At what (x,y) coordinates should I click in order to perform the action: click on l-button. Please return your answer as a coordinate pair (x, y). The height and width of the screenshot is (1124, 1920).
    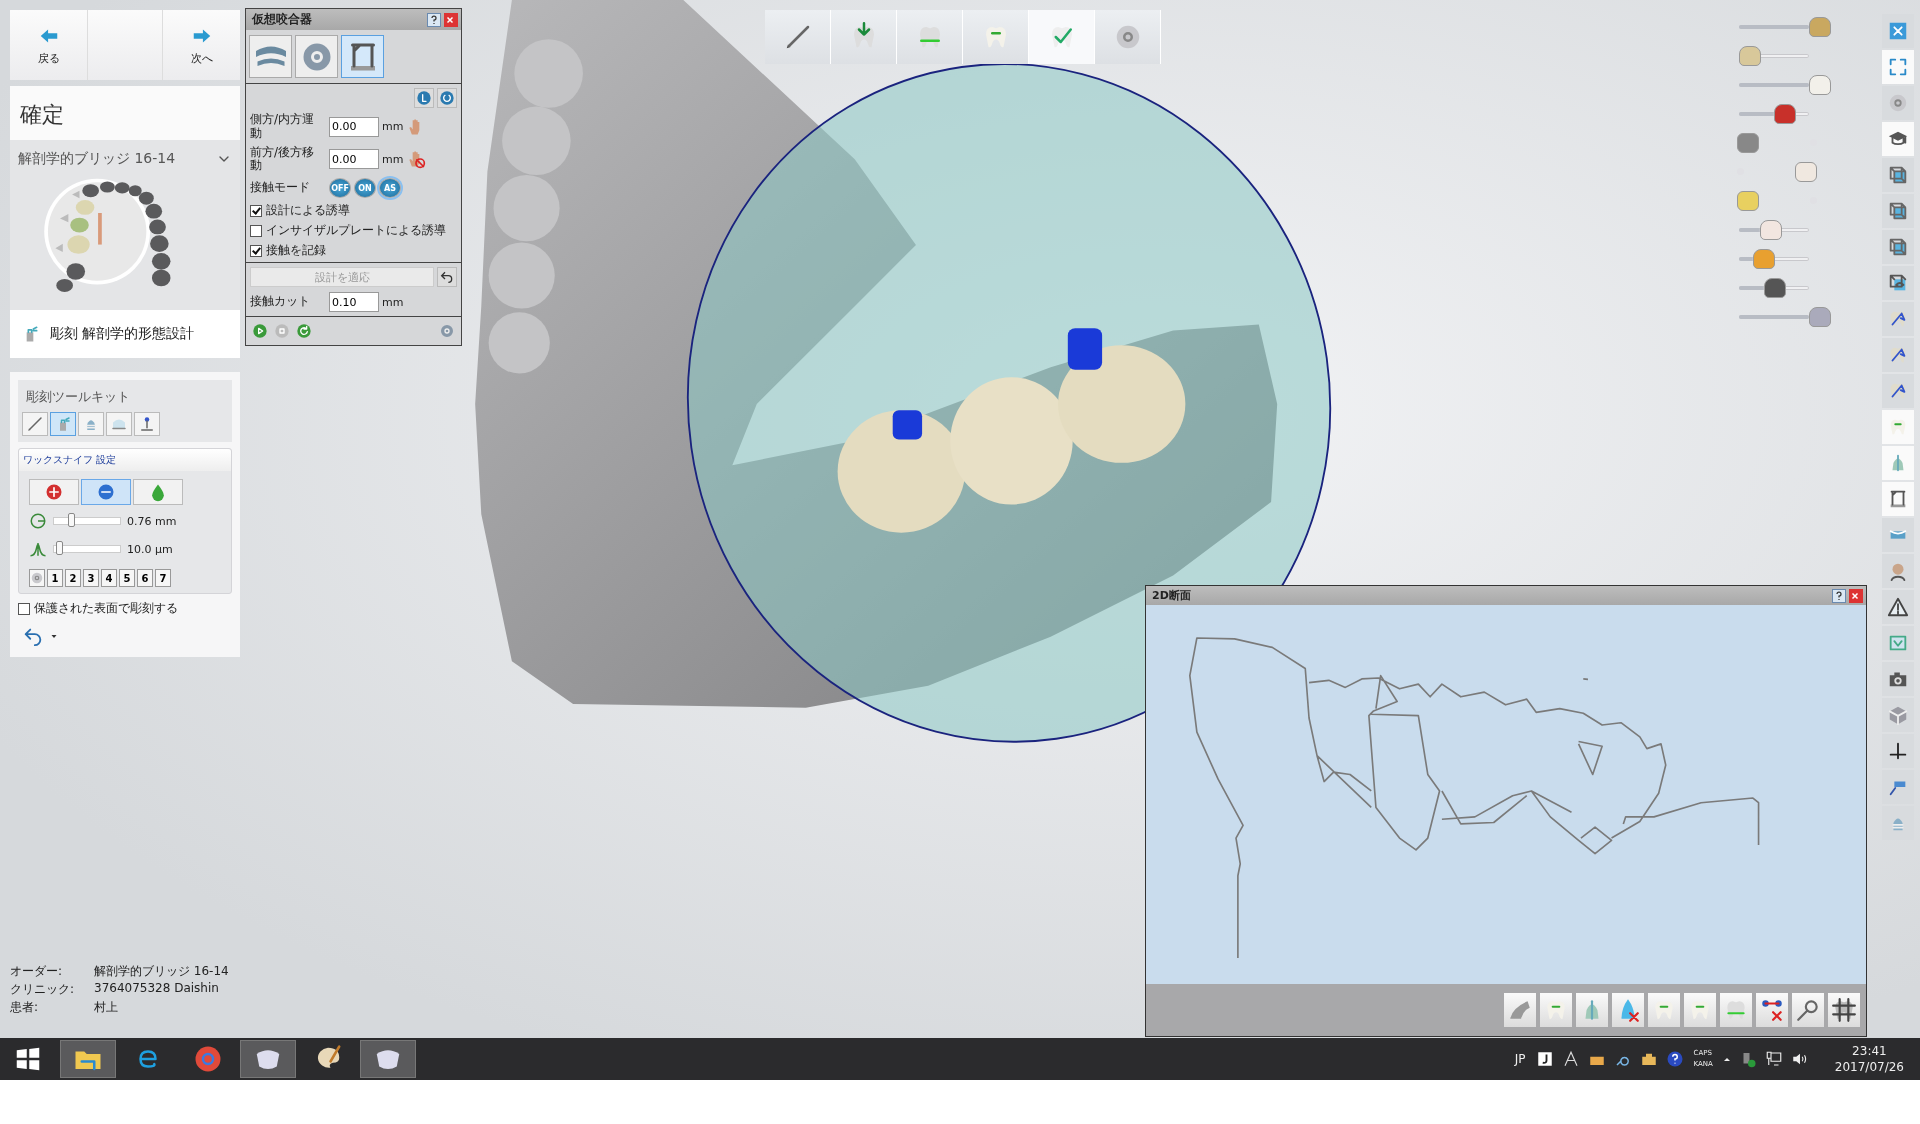
    Looking at the image, I should click on (424, 98).